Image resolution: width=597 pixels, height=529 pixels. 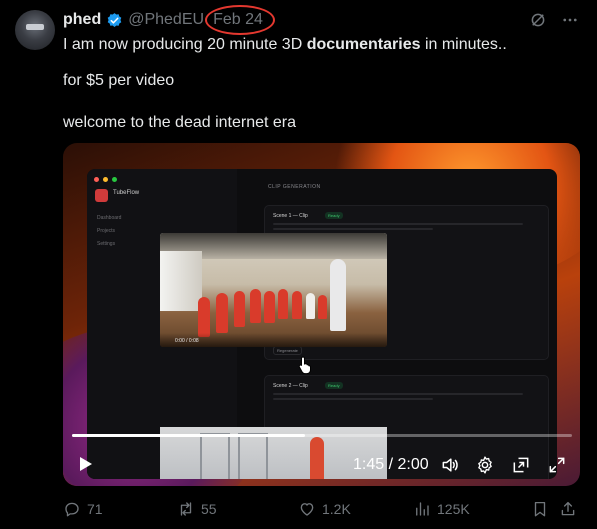 I want to click on settings-icon, so click(x=485, y=465).